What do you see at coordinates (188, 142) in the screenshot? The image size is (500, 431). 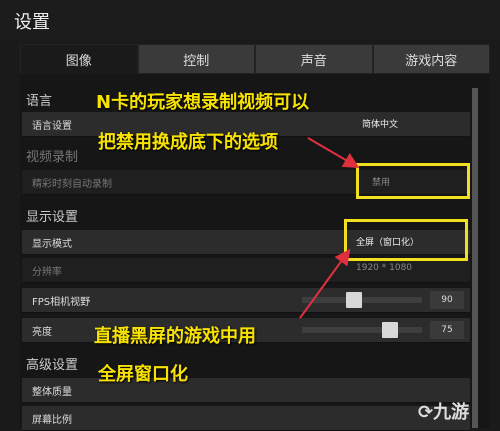 I see `annotation-line2: 把禁用换成底下的选项` at bounding box center [188, 142].